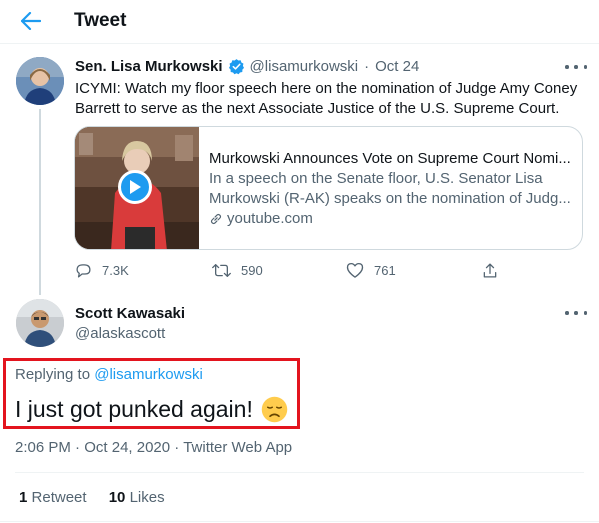  I want to click on share-button, so click(495, 270).